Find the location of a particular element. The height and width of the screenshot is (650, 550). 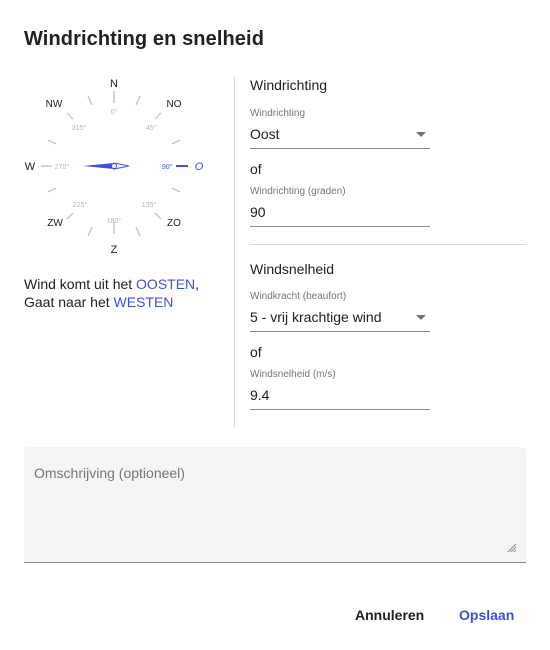

tick-nnw is located at coordinates (90, 100).